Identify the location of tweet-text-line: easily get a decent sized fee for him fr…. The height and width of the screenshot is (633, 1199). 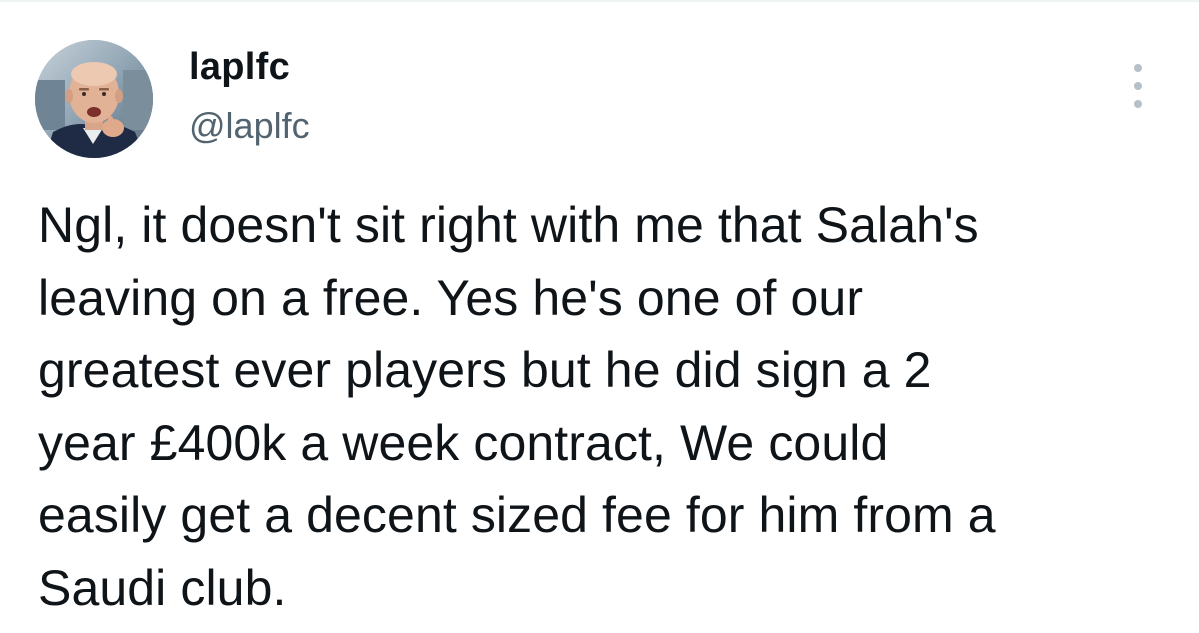
(517, 515).